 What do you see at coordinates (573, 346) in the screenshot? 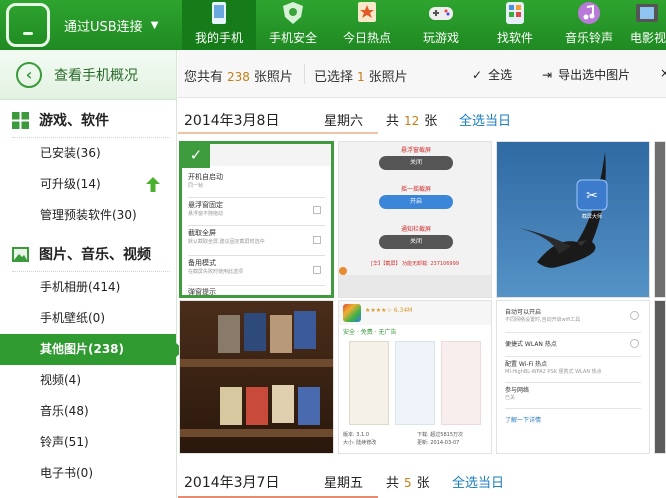
I see `list-row: 便捷式 WLAN 热点` at bounding box center [573, 346].